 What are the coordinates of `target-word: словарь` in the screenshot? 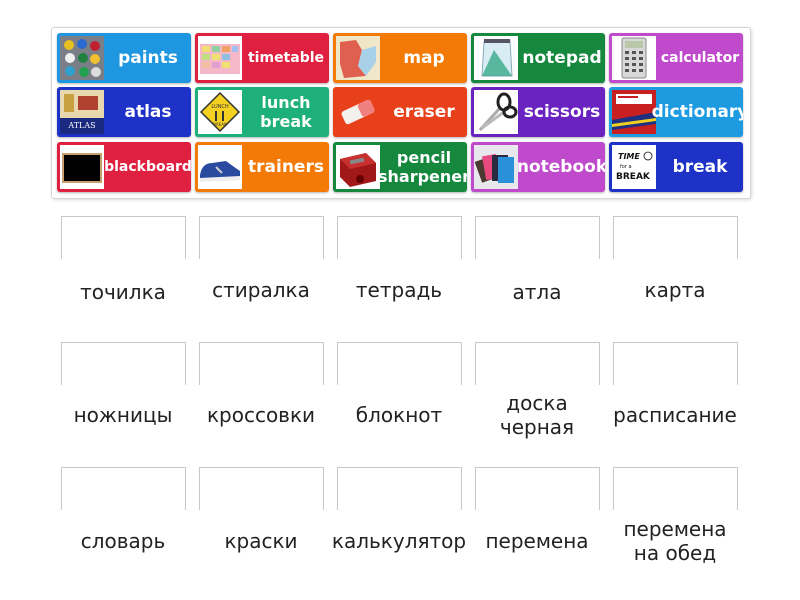 It's located at (123, 541).